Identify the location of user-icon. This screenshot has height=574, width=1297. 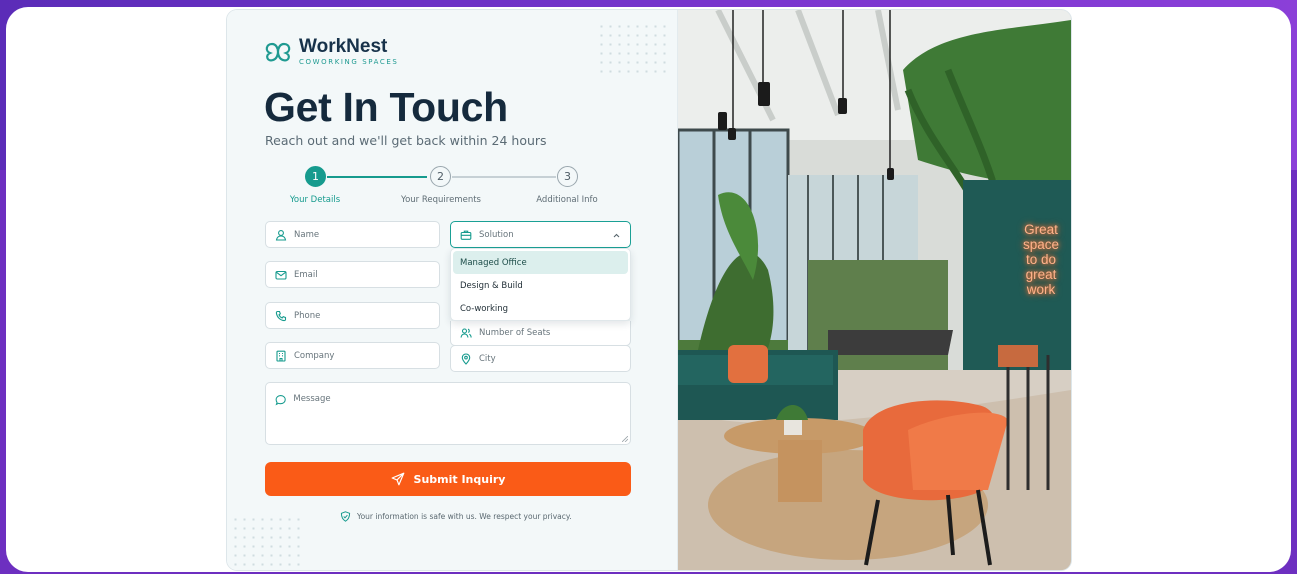
(281, 235).